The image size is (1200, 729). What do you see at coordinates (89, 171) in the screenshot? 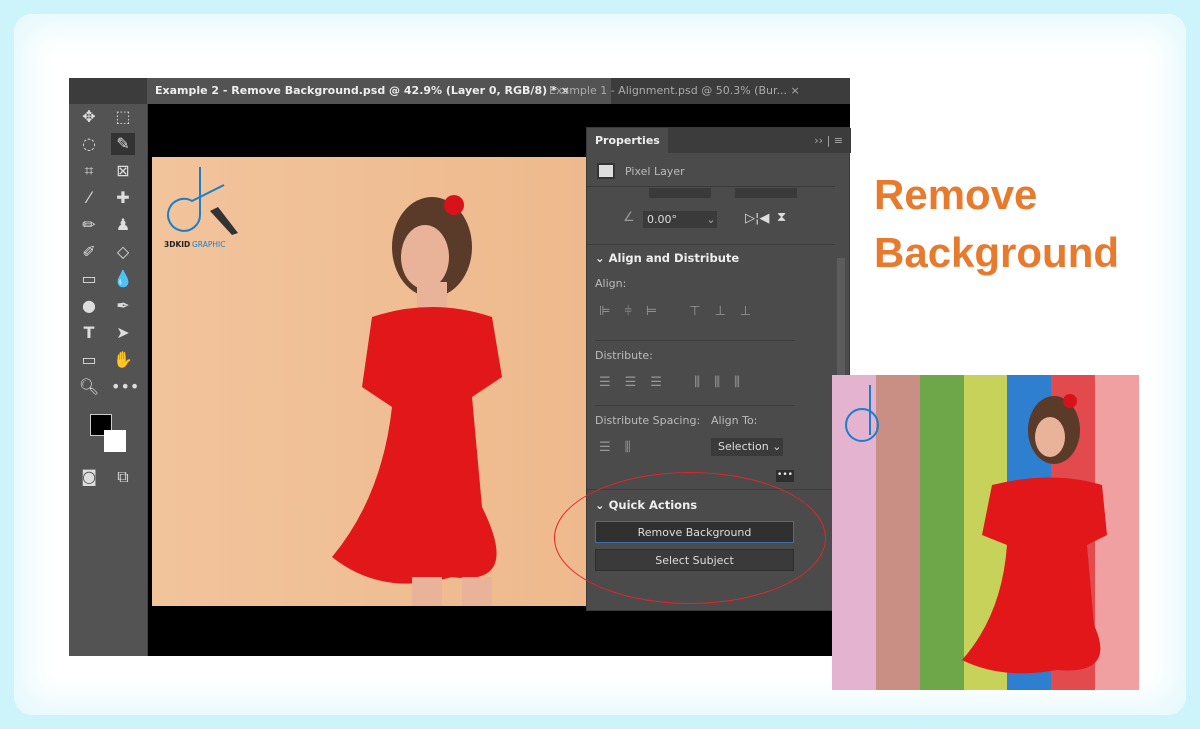
I see `crop-tool-icon: ⌗` at bounding box center [89, 171].